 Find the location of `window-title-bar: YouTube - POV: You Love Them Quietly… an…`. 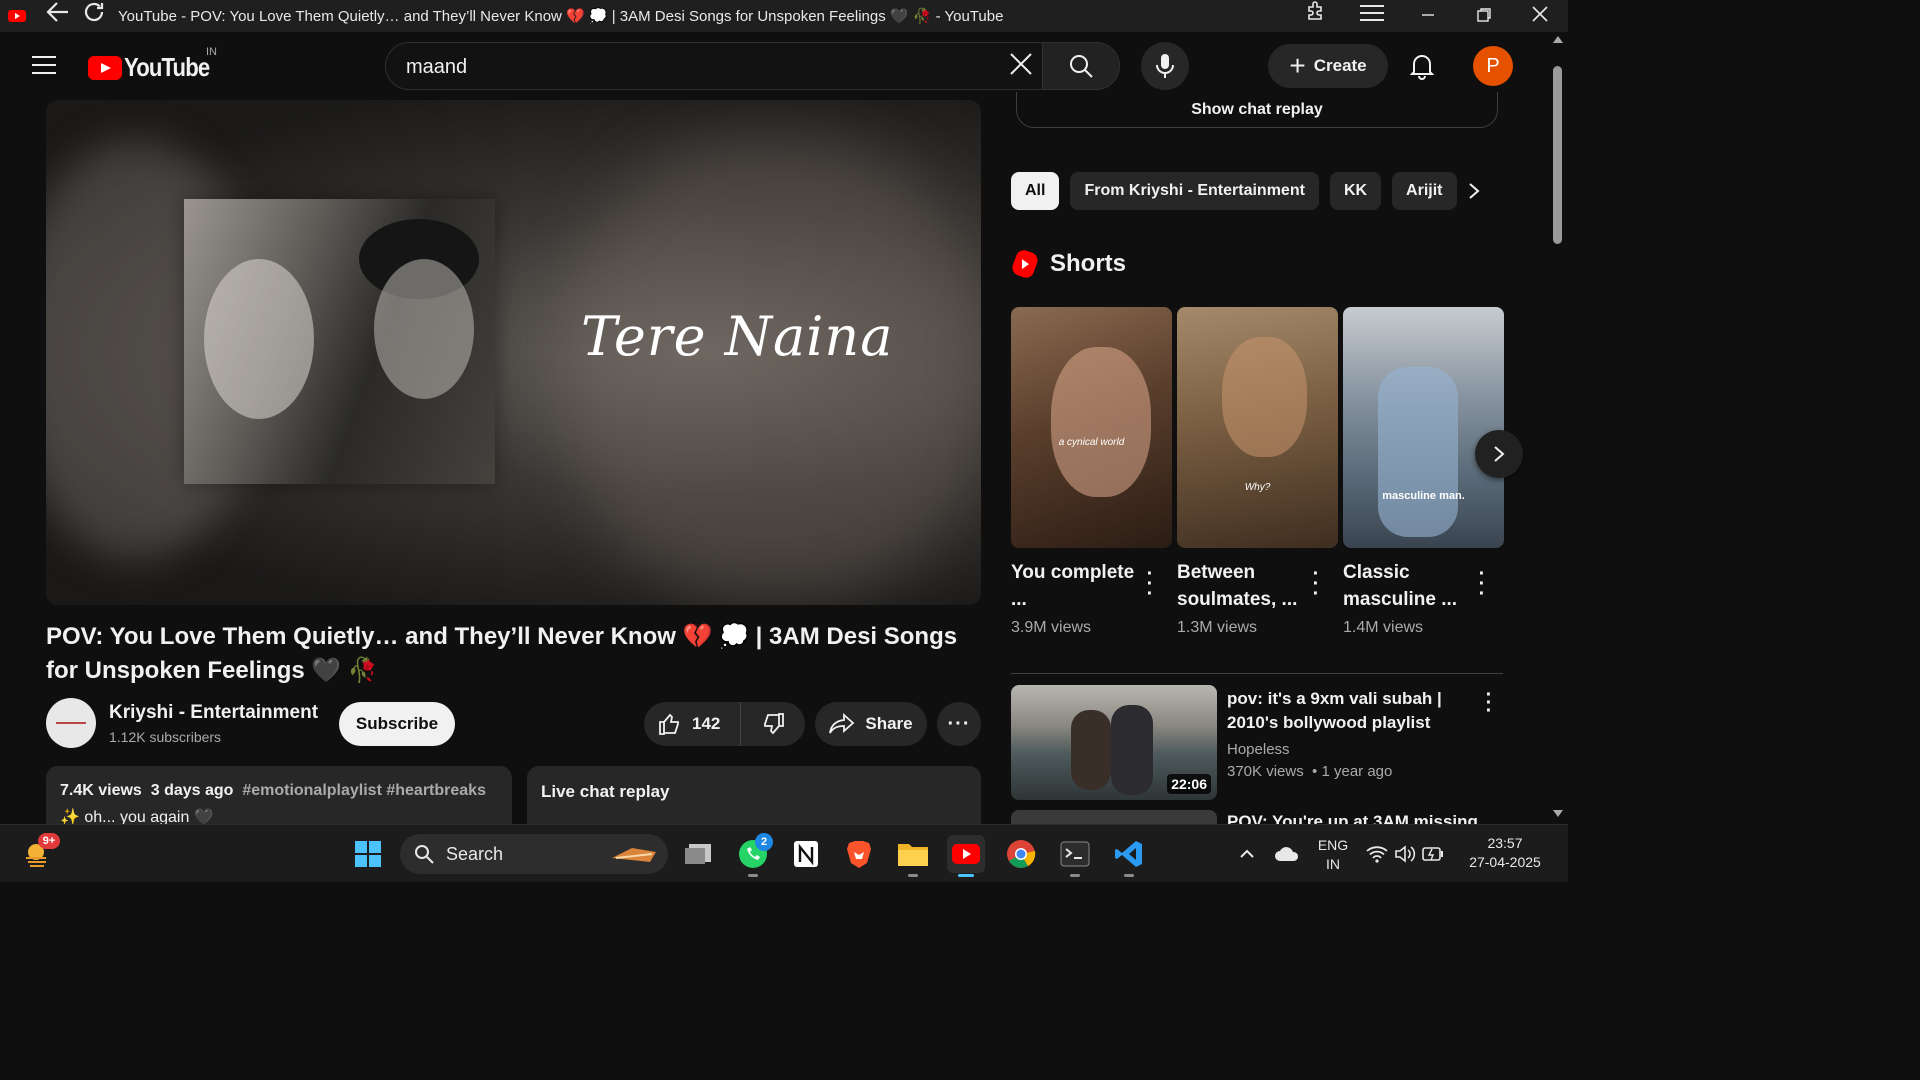

window-title-bar: YouTube - POV: You Love Them Quietly… an… is located at coordinates (784, 16).